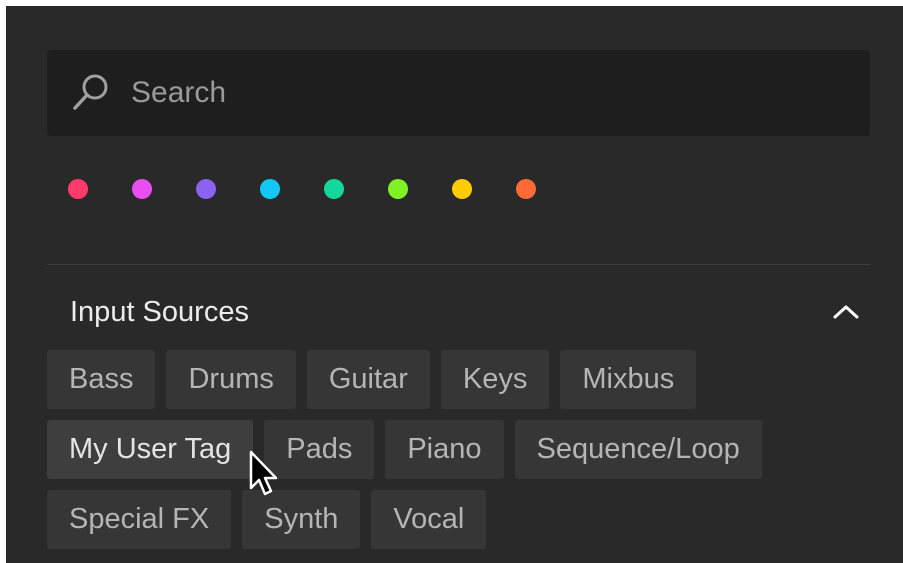  I want to click on tag-guitar: Guitar, so click(368, 379).